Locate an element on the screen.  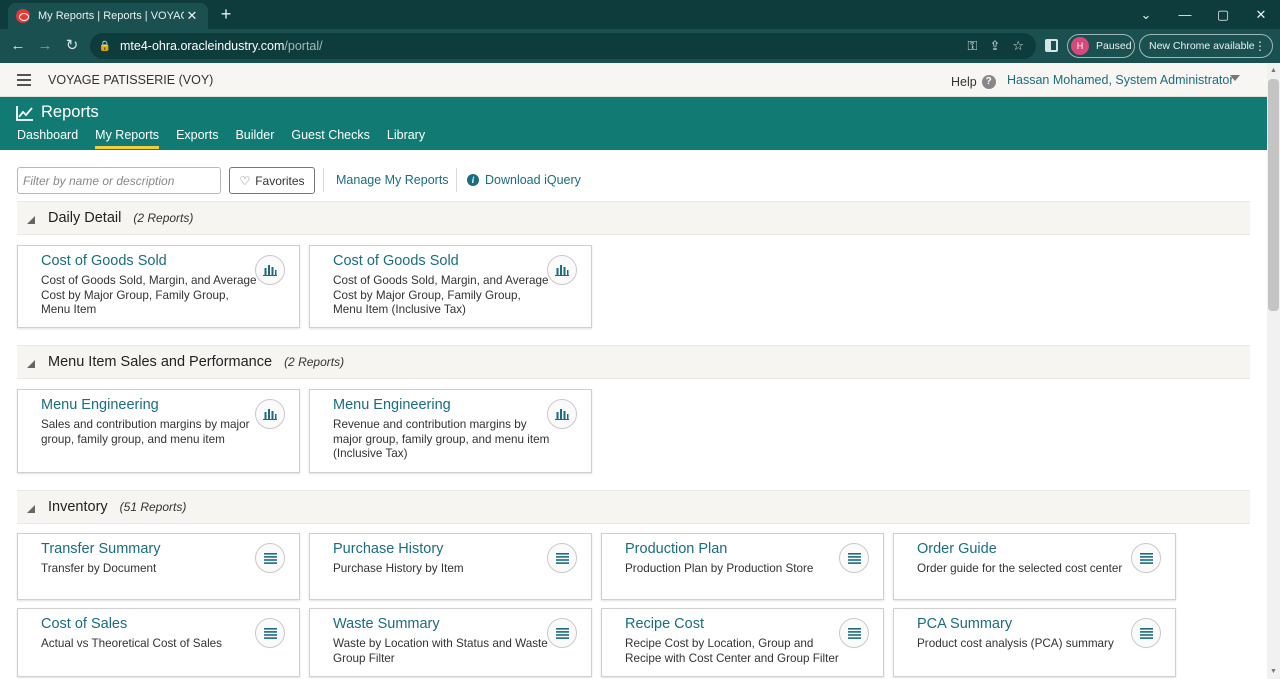
user-menu: Hassan Mohamed, System Administrator is located at coordinates (1120, 80).